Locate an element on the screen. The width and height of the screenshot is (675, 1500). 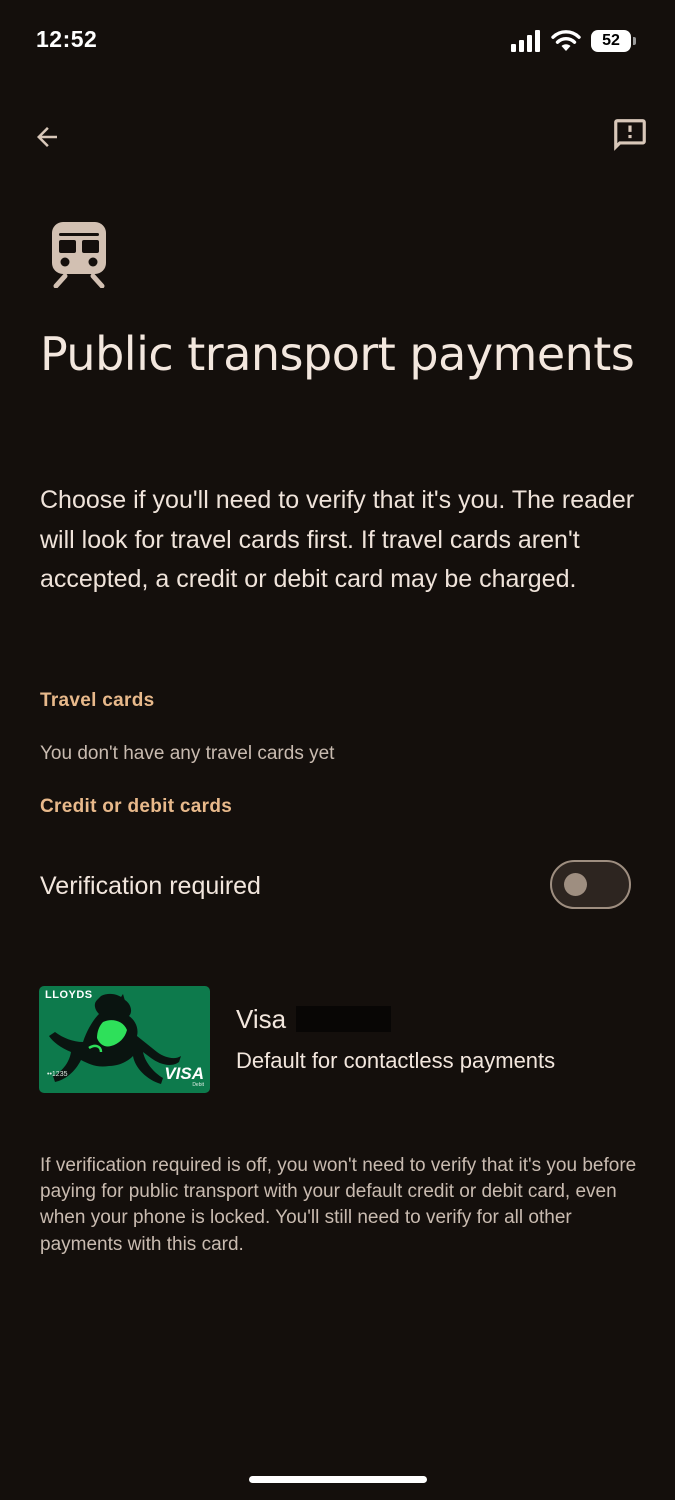
home-indicator is located at coordinates (338, 1479).